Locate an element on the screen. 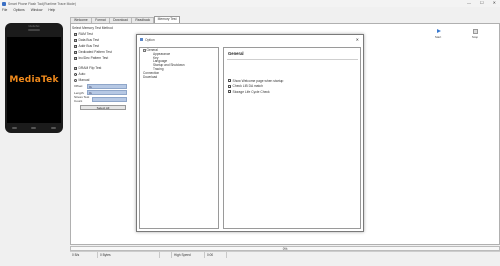 This screenshot has width=500, height=266. checkbox-label: Storage Life Cycle Check is located at coordinates (251, 91).